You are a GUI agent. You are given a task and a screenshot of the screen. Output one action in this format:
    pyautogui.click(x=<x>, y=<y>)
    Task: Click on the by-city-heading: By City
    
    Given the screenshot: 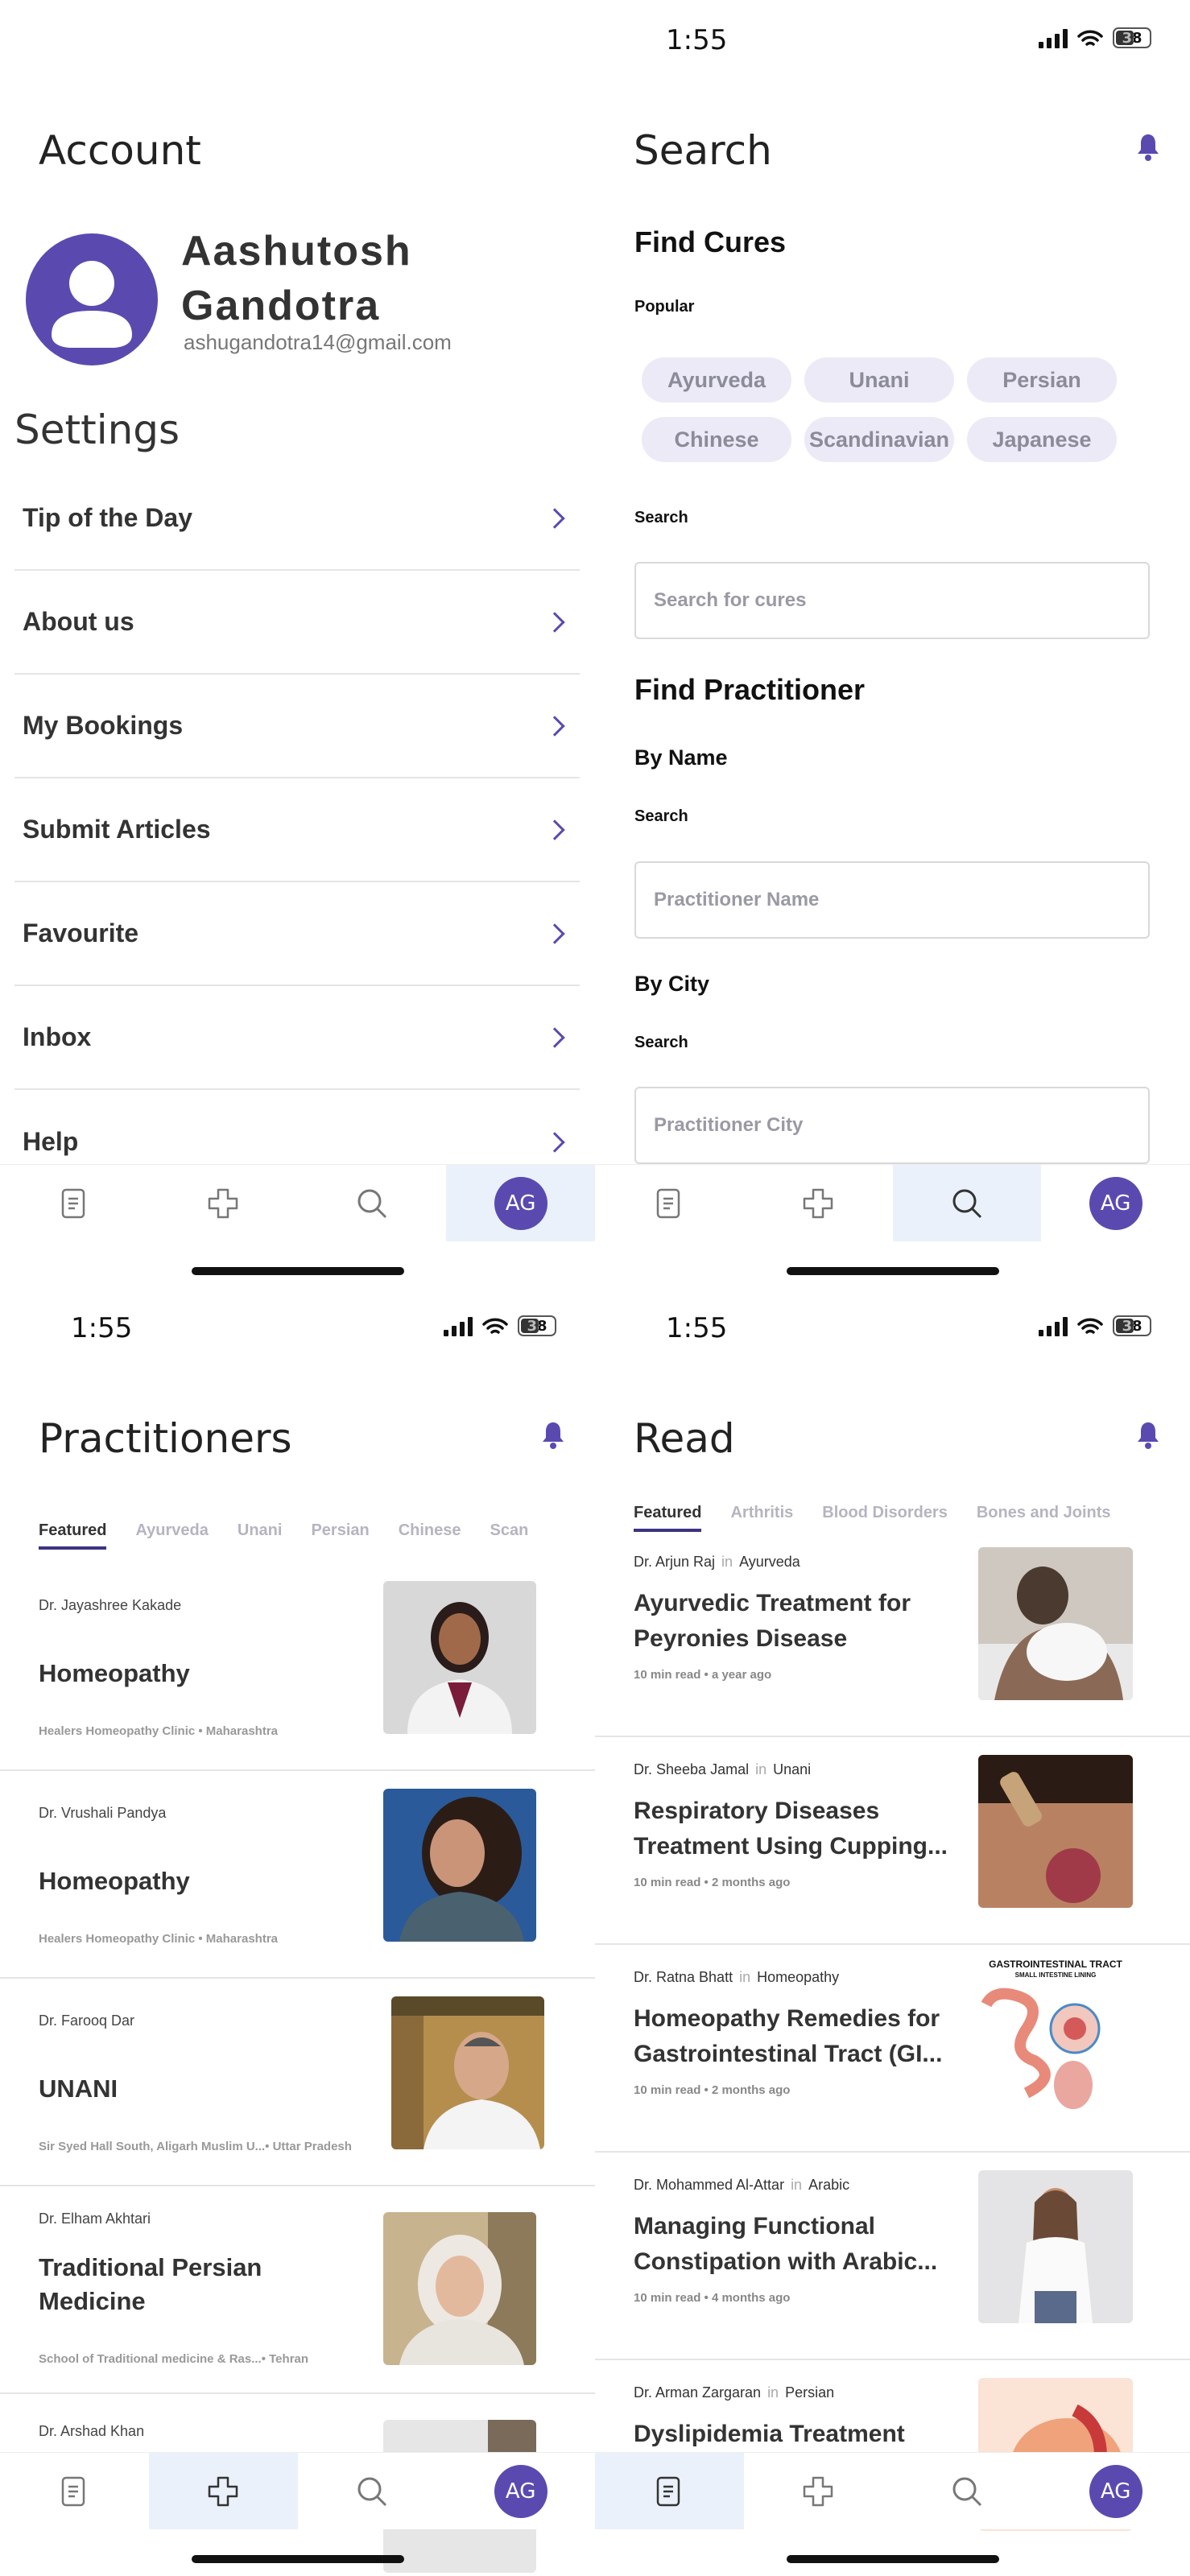 What is the action you would take?
    pyautogui.click(x=672, y=984)
    